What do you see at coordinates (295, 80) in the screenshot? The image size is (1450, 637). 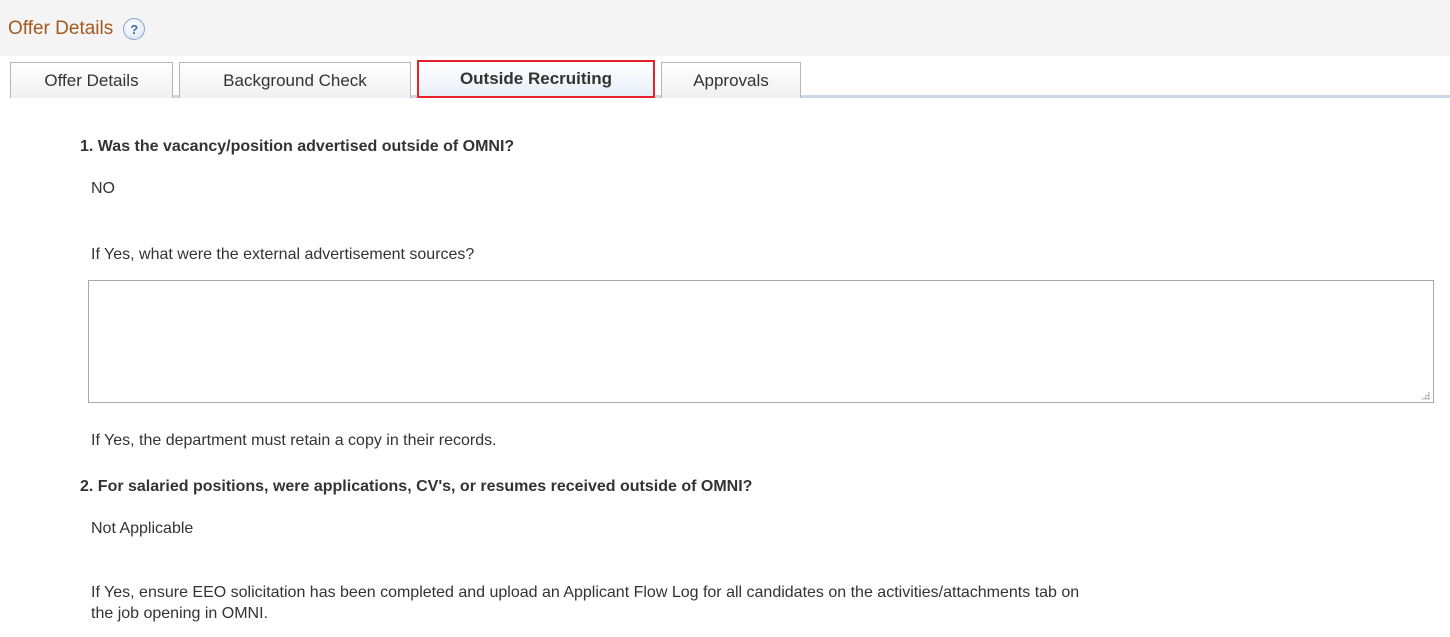 I see `tab-background-check: Background Check` at bounding box center [295, 80].